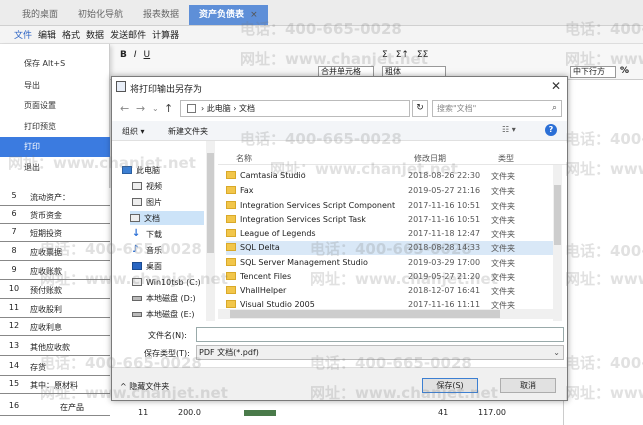 The height and width of the screenshot is (425, 643). What do you see at coordinates (55, 271) in the screenshot?
I see `table-row: 9 应收账款` at bounding box center [55, 271].